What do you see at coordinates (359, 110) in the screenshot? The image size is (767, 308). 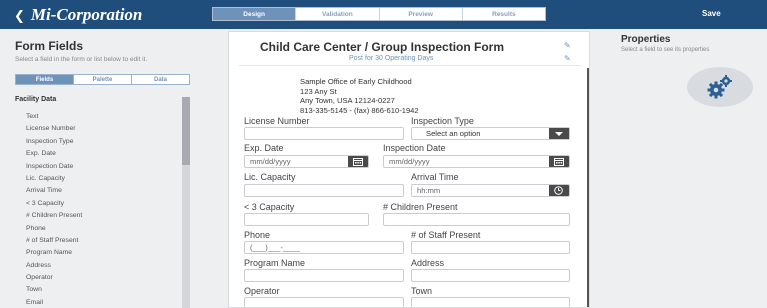 I see `address-line: 813-335-5145 - (fax) 866-610-1942` at bounding box center [359, 110].